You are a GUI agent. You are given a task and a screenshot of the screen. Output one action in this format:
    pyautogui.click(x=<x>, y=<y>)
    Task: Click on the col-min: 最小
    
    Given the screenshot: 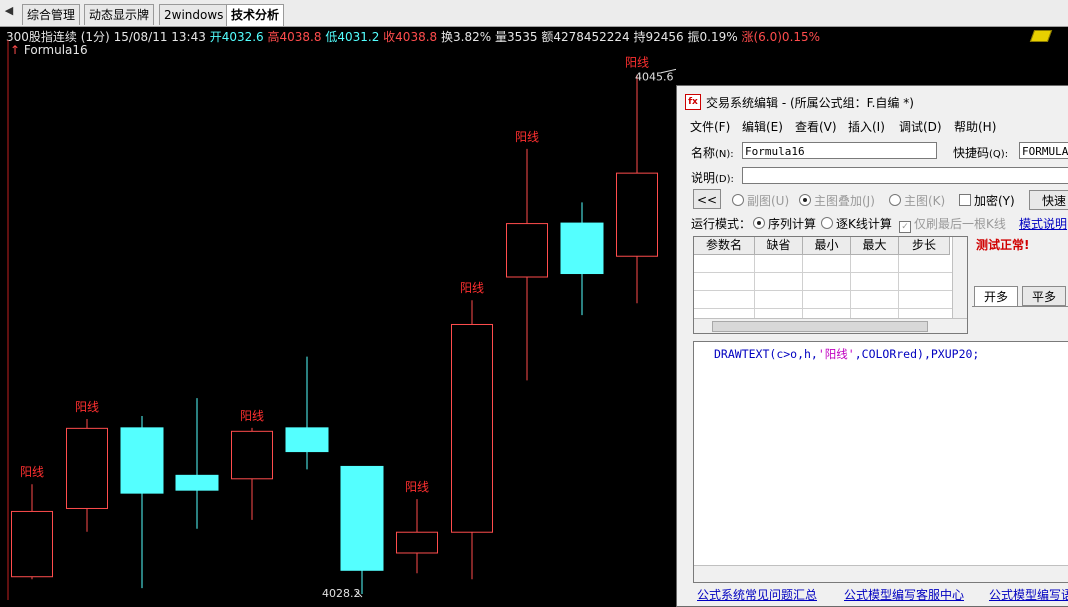 What is the action you would take?
    pyautogui.click(x=827, y=246)
    